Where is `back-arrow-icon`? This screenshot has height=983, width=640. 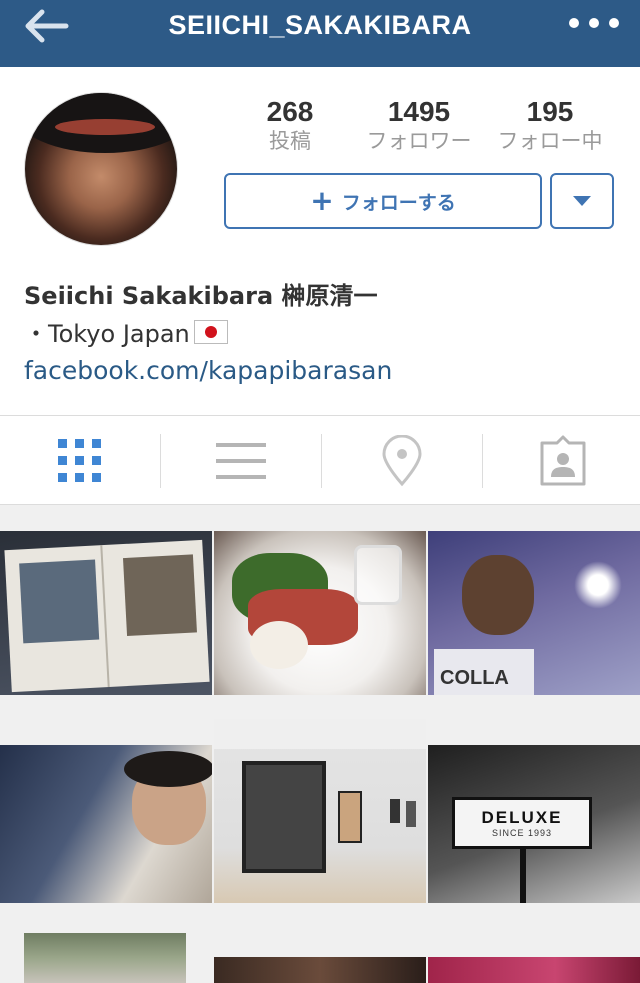 back-arrow-icon is located at coordinates (47, 26).